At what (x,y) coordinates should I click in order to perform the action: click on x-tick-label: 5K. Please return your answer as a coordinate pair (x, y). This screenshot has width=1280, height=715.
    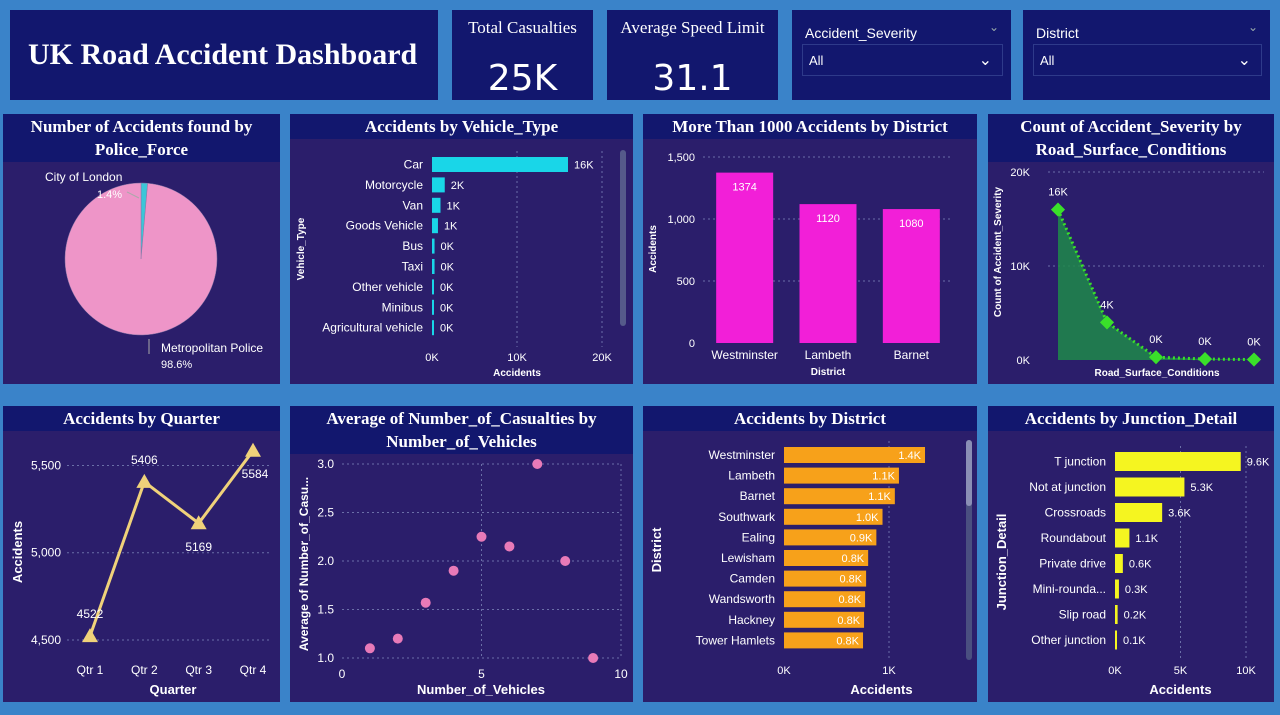
    Looking at the image, I should click on (1181, 671).